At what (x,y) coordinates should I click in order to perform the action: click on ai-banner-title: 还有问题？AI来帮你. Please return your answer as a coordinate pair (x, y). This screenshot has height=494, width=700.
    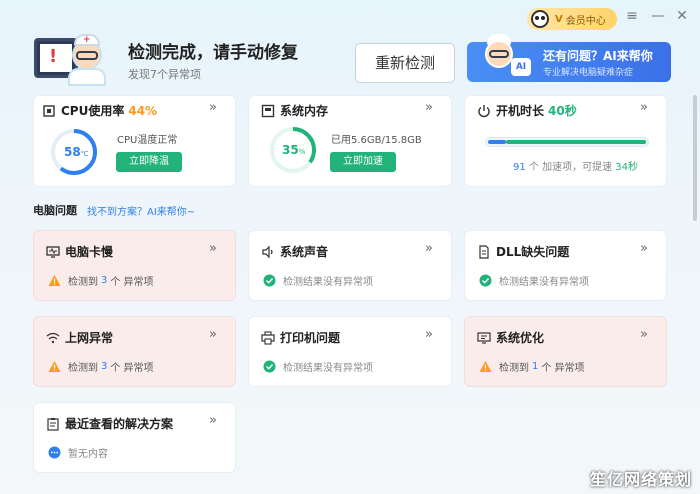
    Looking at the image, I should click on (598, 56).